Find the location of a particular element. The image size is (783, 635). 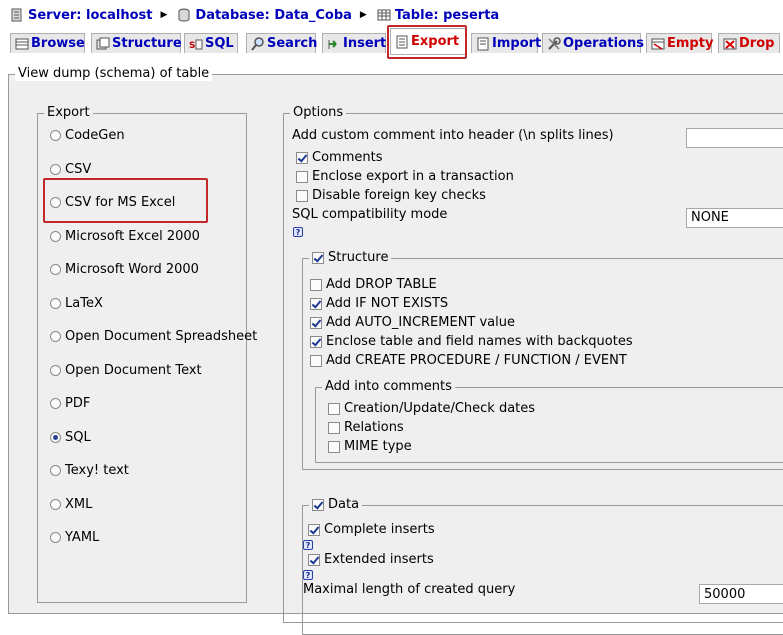

format-option-latex: LaTeX is located at coordinates (76, 303).